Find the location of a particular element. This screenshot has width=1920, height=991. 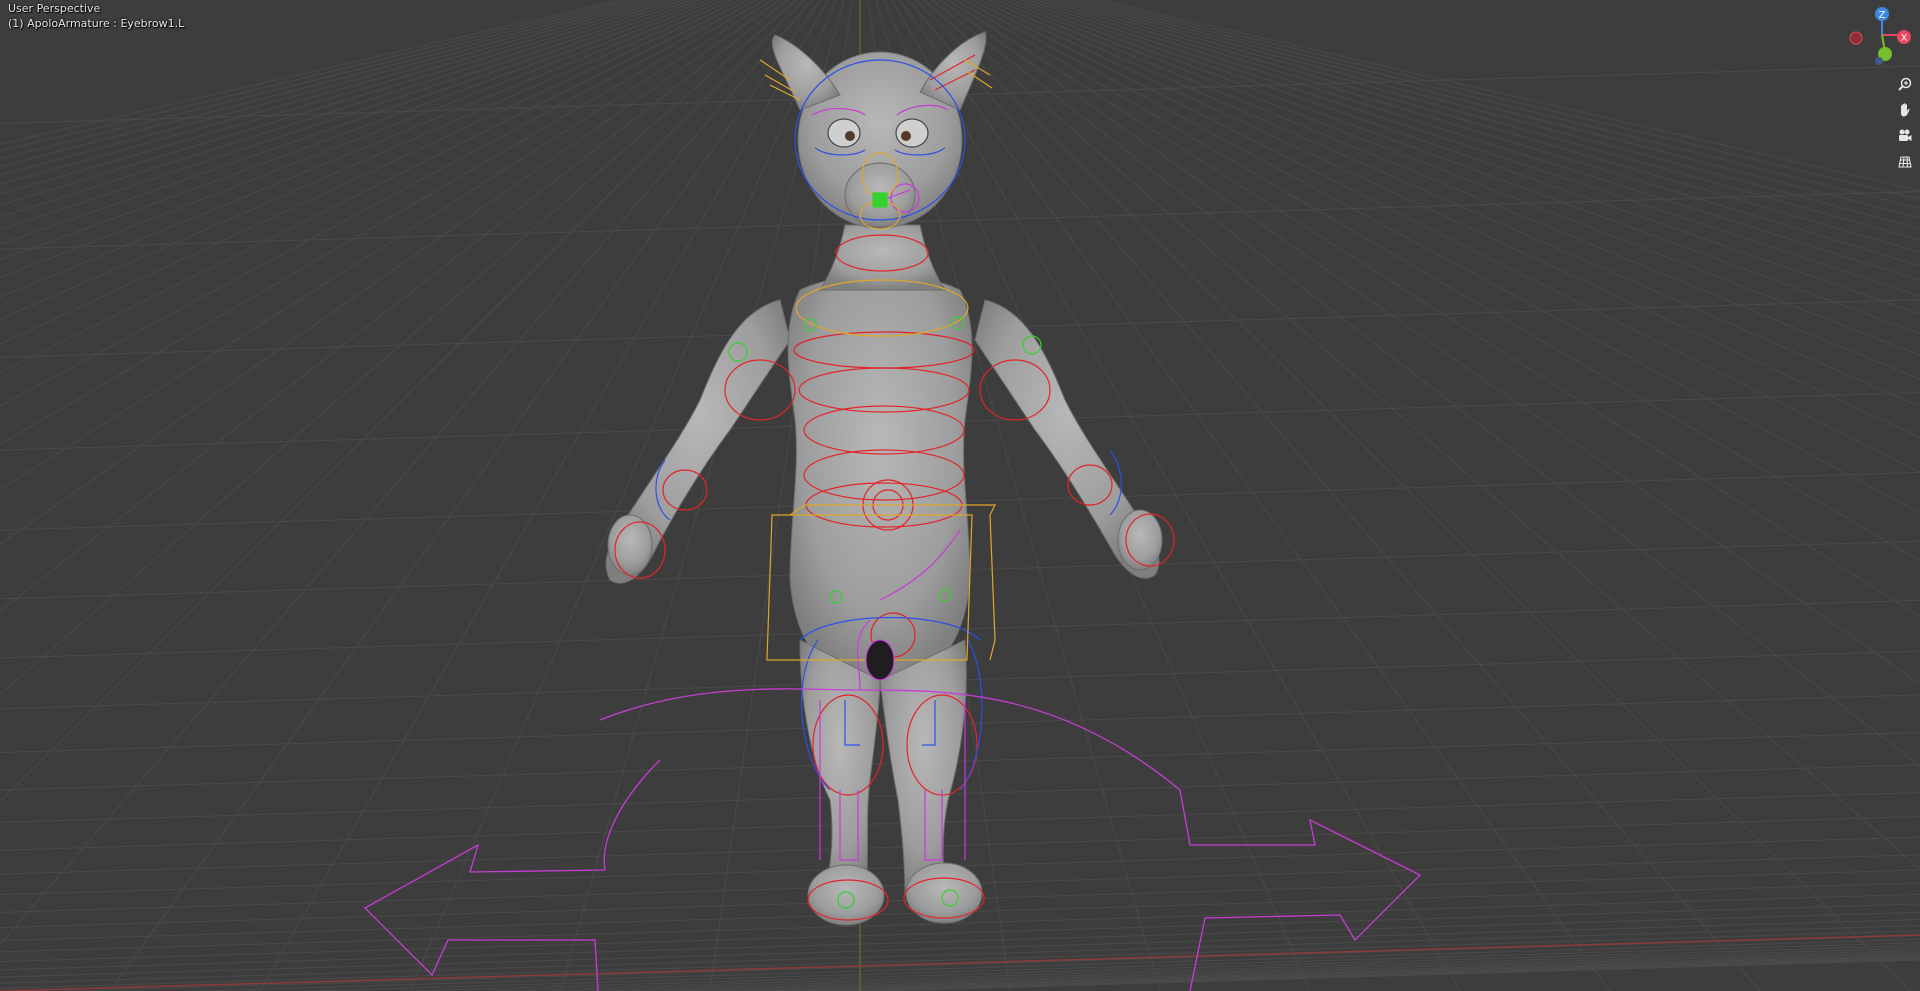

x-axis-label: X is located at coordinates (1904, 38).